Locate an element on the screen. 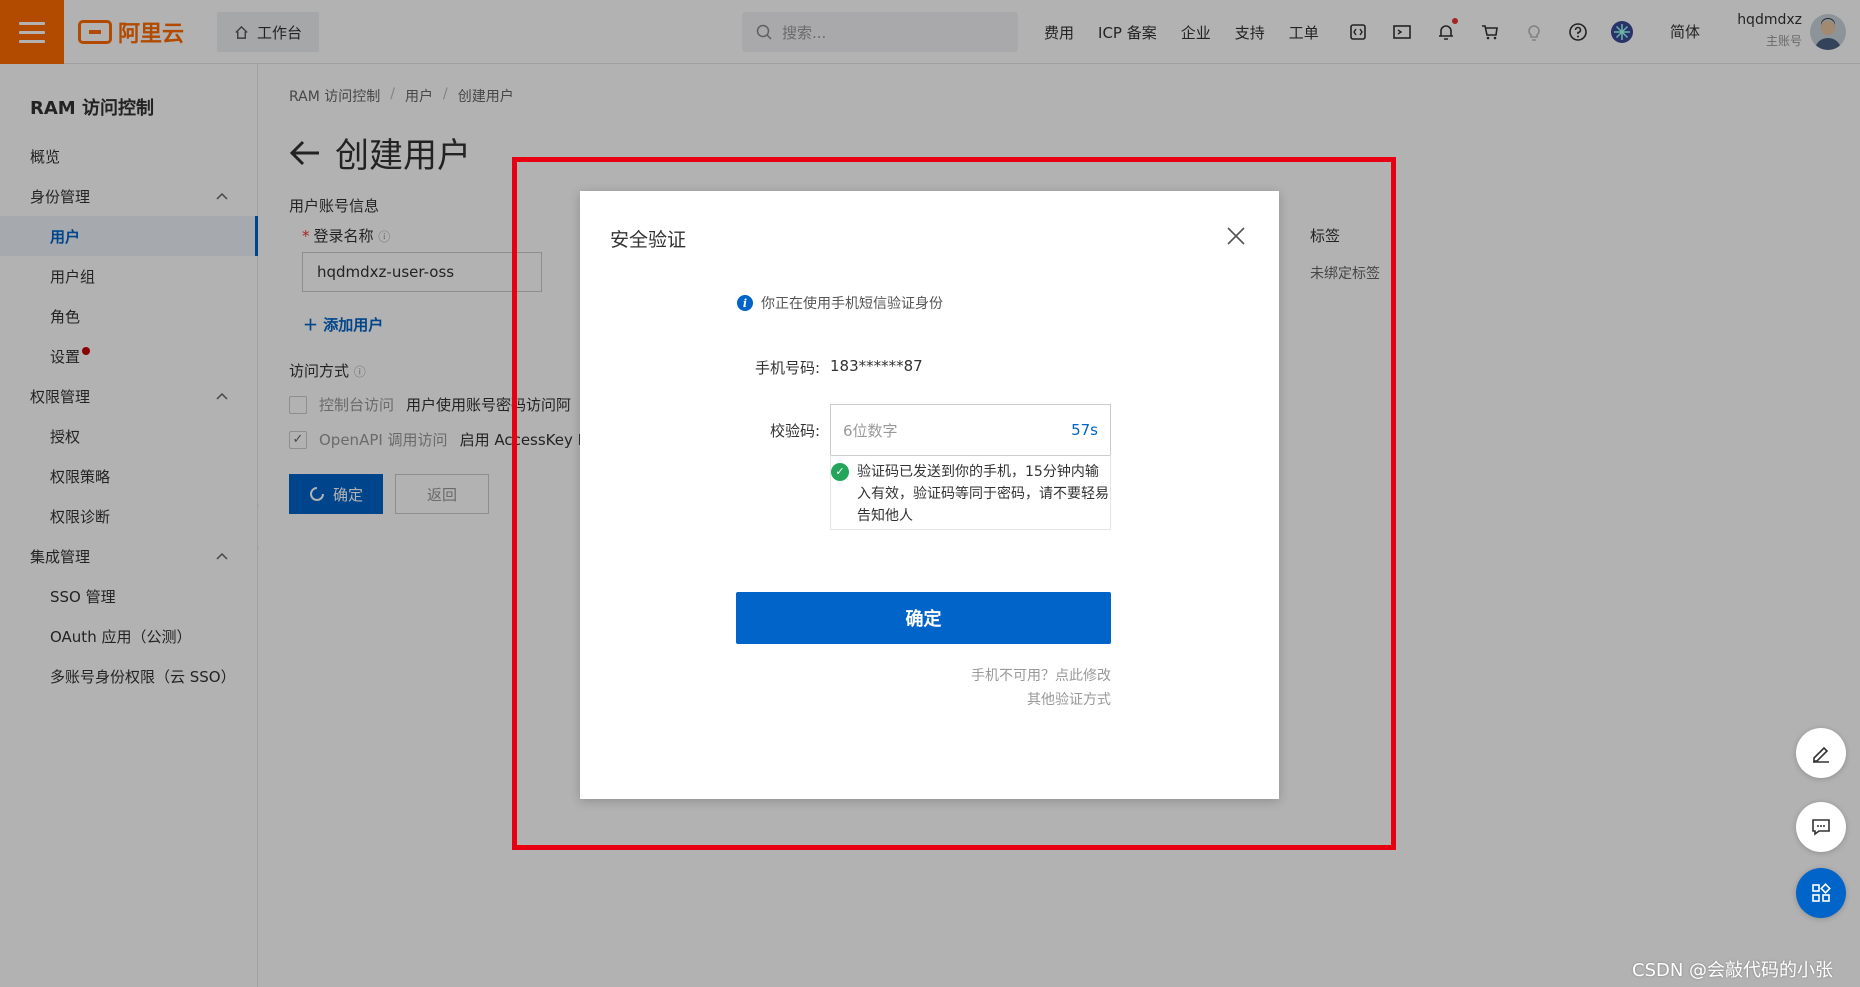 This screenshot has width=1860, height=987. feedback-edit-button is located at coordinates (1821, 753).